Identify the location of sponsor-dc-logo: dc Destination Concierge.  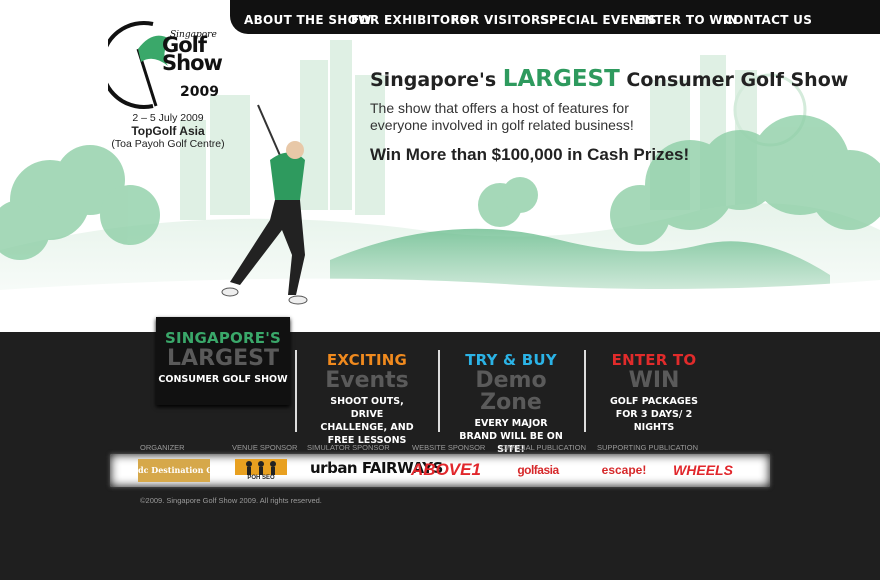
(195, 470).